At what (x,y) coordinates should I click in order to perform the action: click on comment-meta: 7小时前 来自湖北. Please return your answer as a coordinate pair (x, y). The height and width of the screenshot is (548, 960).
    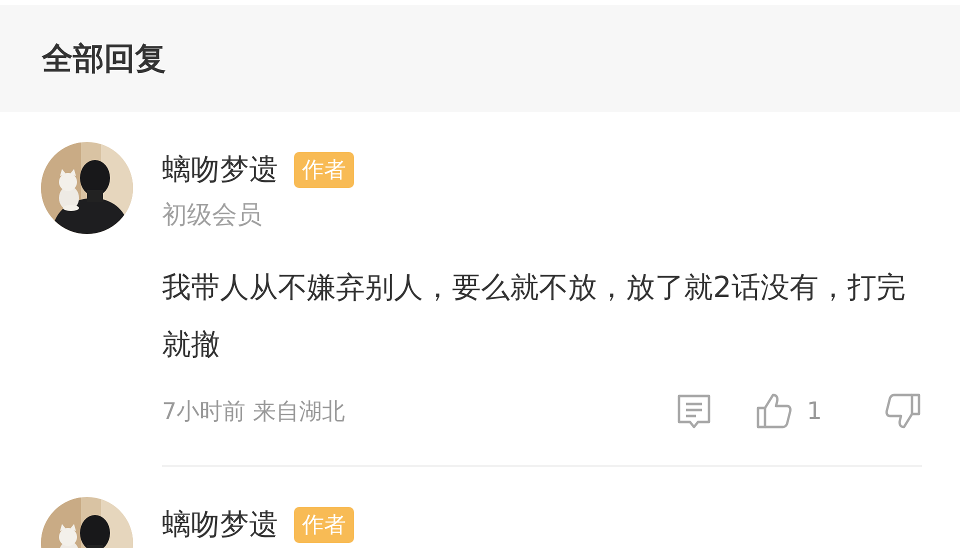
    Looking at the image, I should click on (254, 412).